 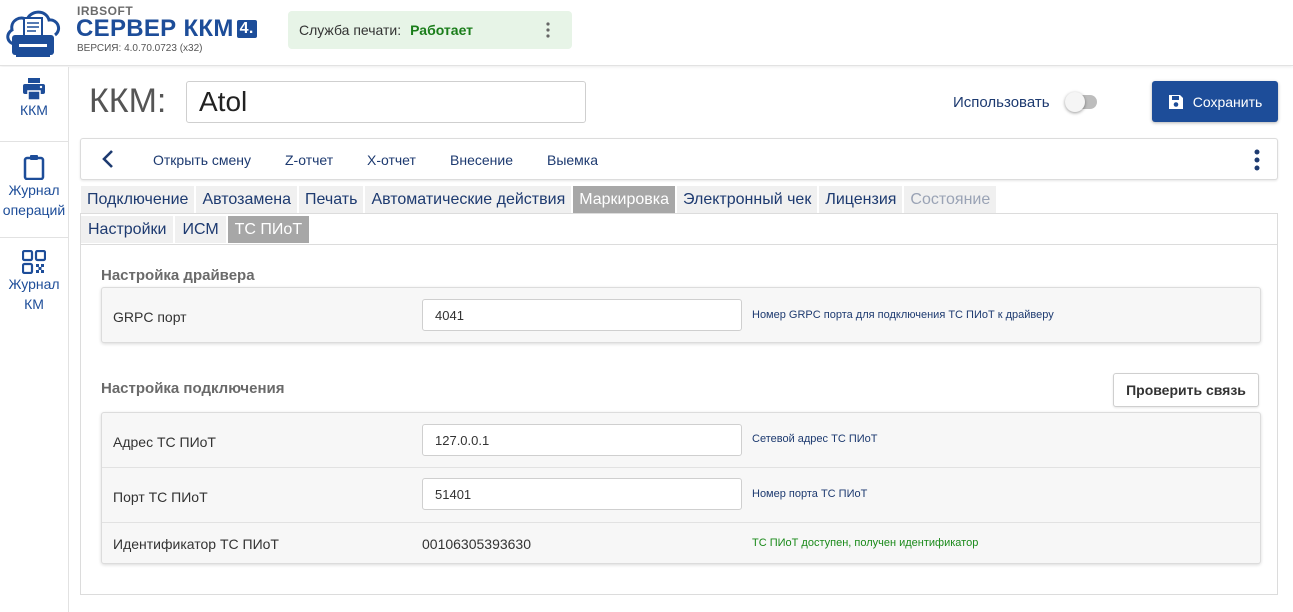 I want to click on sidebar-item-label: ККМ, so click(x=34, y=110).